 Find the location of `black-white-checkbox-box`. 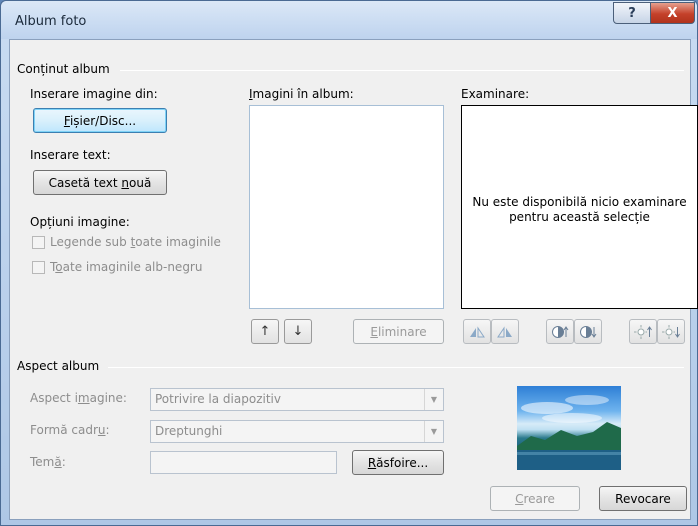

black-white-checkbox-box is located at coordinates (38, 267).